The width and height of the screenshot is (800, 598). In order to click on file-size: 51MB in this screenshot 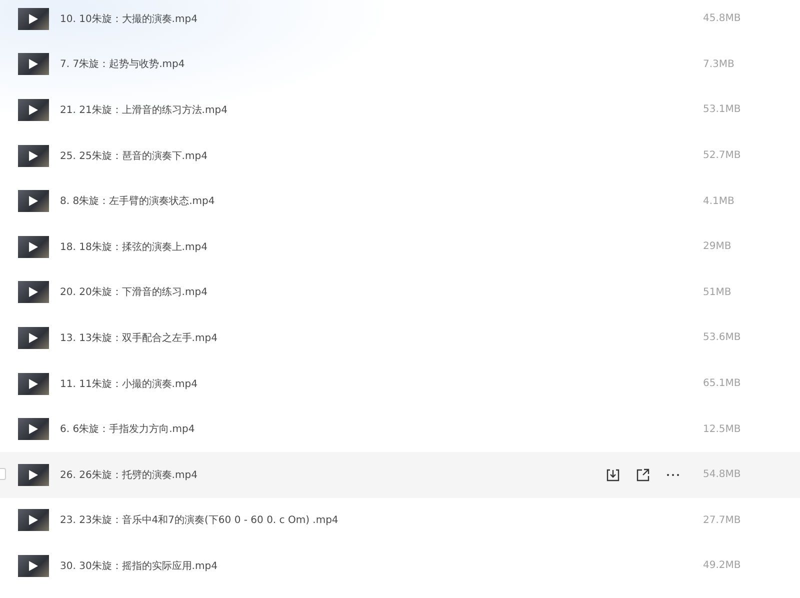, I will do `click(717, 292)`.